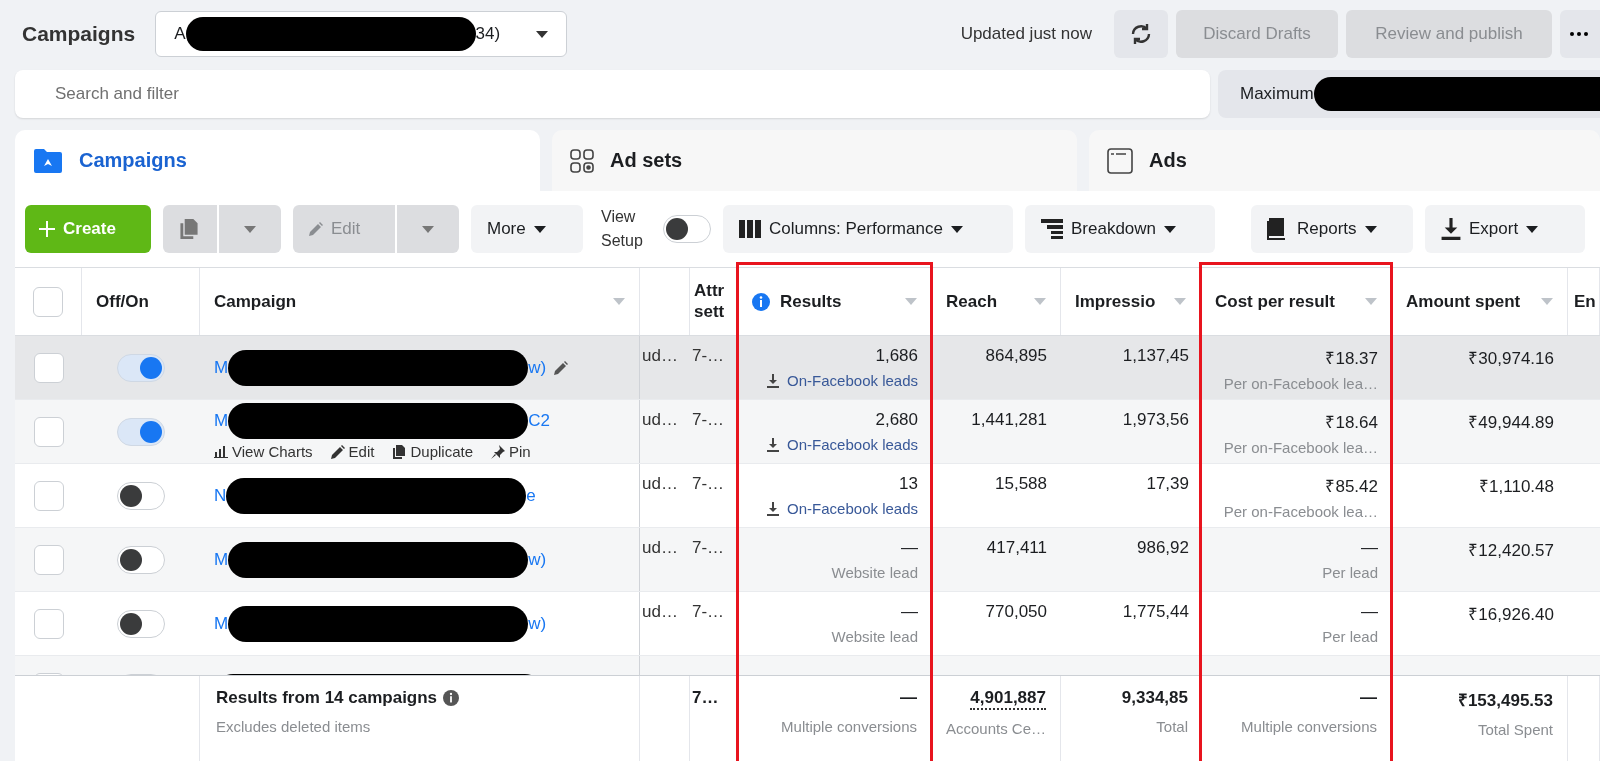  Describe the element at coordinates (531, 495) in the screenshot. I see `campaign-name-end: e` at that location.